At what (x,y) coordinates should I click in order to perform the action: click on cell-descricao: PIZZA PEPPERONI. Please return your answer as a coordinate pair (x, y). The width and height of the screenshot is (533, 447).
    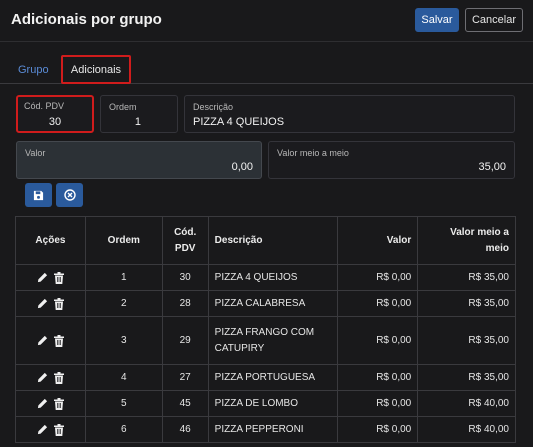
    Looking at the image, I should click on (273, 429).